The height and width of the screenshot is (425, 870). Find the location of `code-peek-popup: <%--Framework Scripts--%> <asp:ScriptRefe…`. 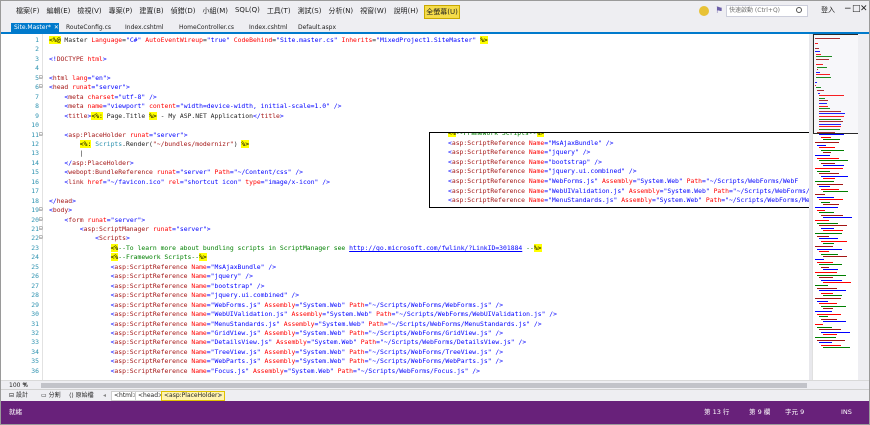

code-peek-popup: <%--Framework Scripts--%> <asp:ScriptRefe… is located at coordinates (619, 170).